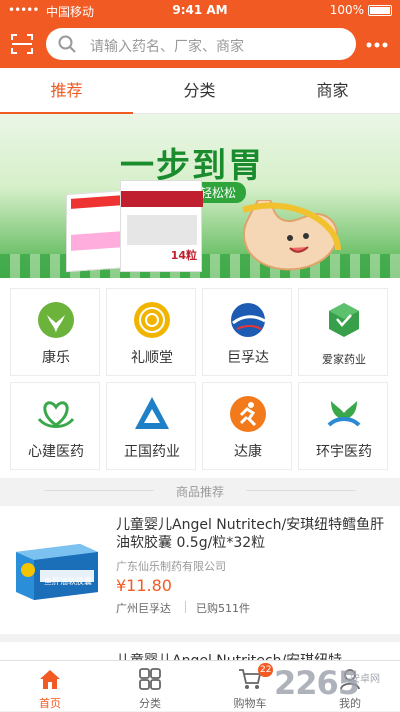 The image size is (400, 712). What do you see at coordinates (377, 45) in the screenshot?
I see `more-icon` at bounding box center [377, 45].